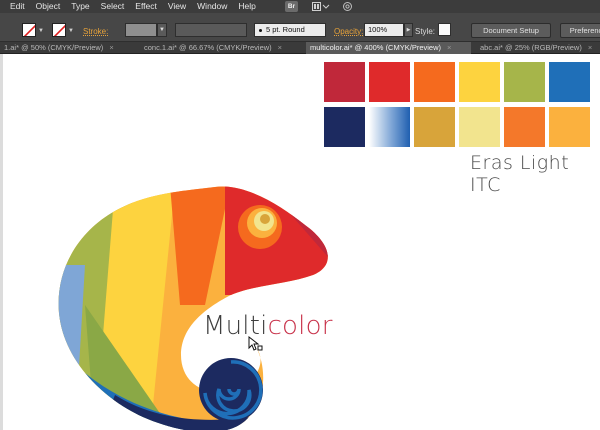 The height and width of the screenshot is (430, 600). Describe the element at coordinates (113, 6) in the screenshot. I see `menu-select: Select` at that location.